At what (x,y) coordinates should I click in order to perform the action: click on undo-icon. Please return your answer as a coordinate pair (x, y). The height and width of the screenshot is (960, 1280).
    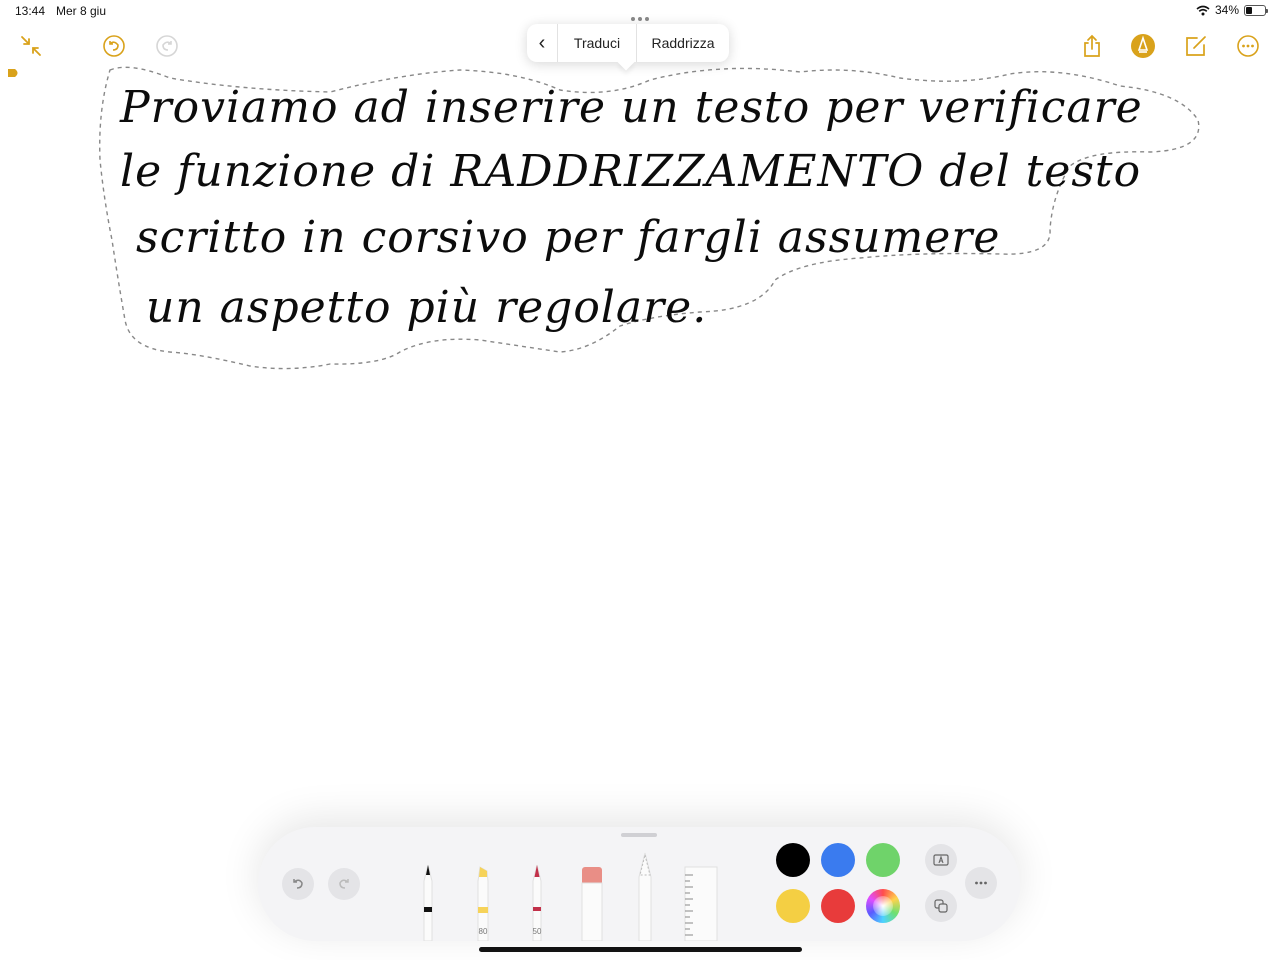
    Looking at the image, I should click on (298, 884).